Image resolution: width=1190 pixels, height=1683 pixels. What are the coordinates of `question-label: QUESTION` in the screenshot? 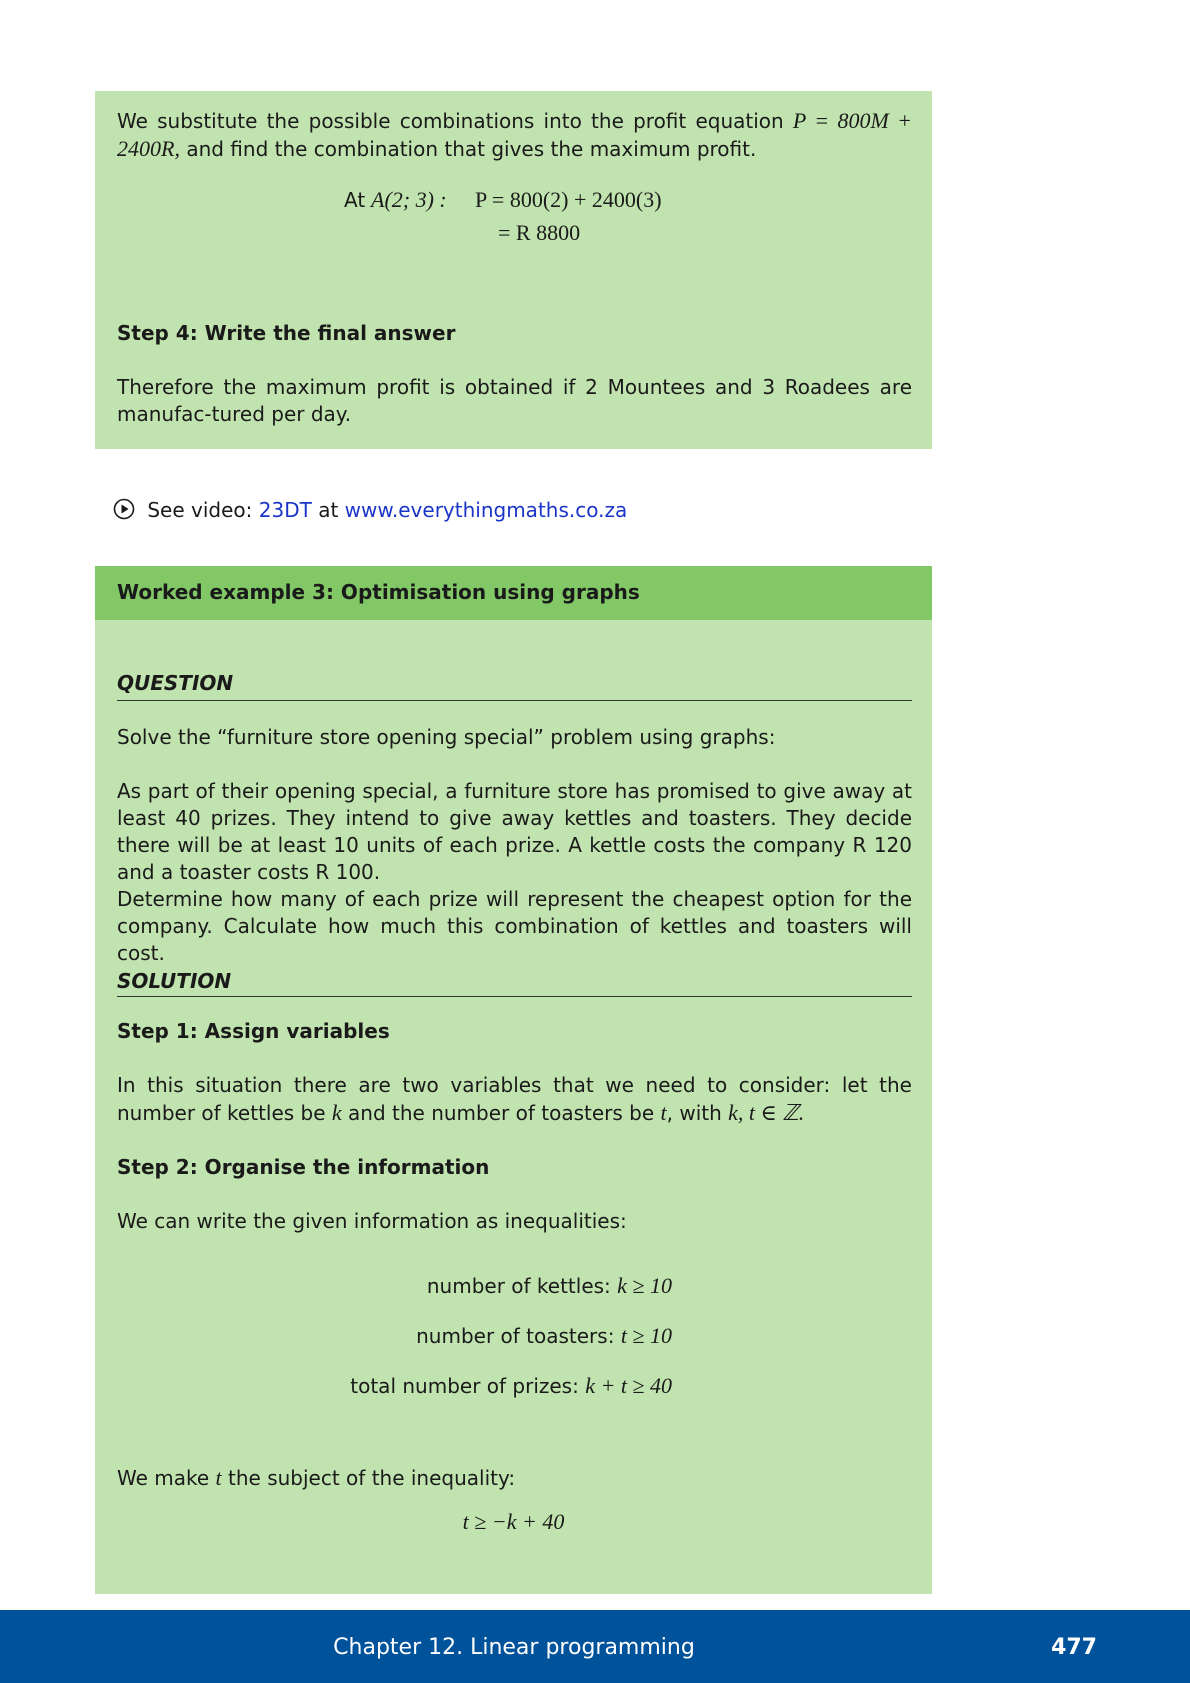 It's located at (175, 683).